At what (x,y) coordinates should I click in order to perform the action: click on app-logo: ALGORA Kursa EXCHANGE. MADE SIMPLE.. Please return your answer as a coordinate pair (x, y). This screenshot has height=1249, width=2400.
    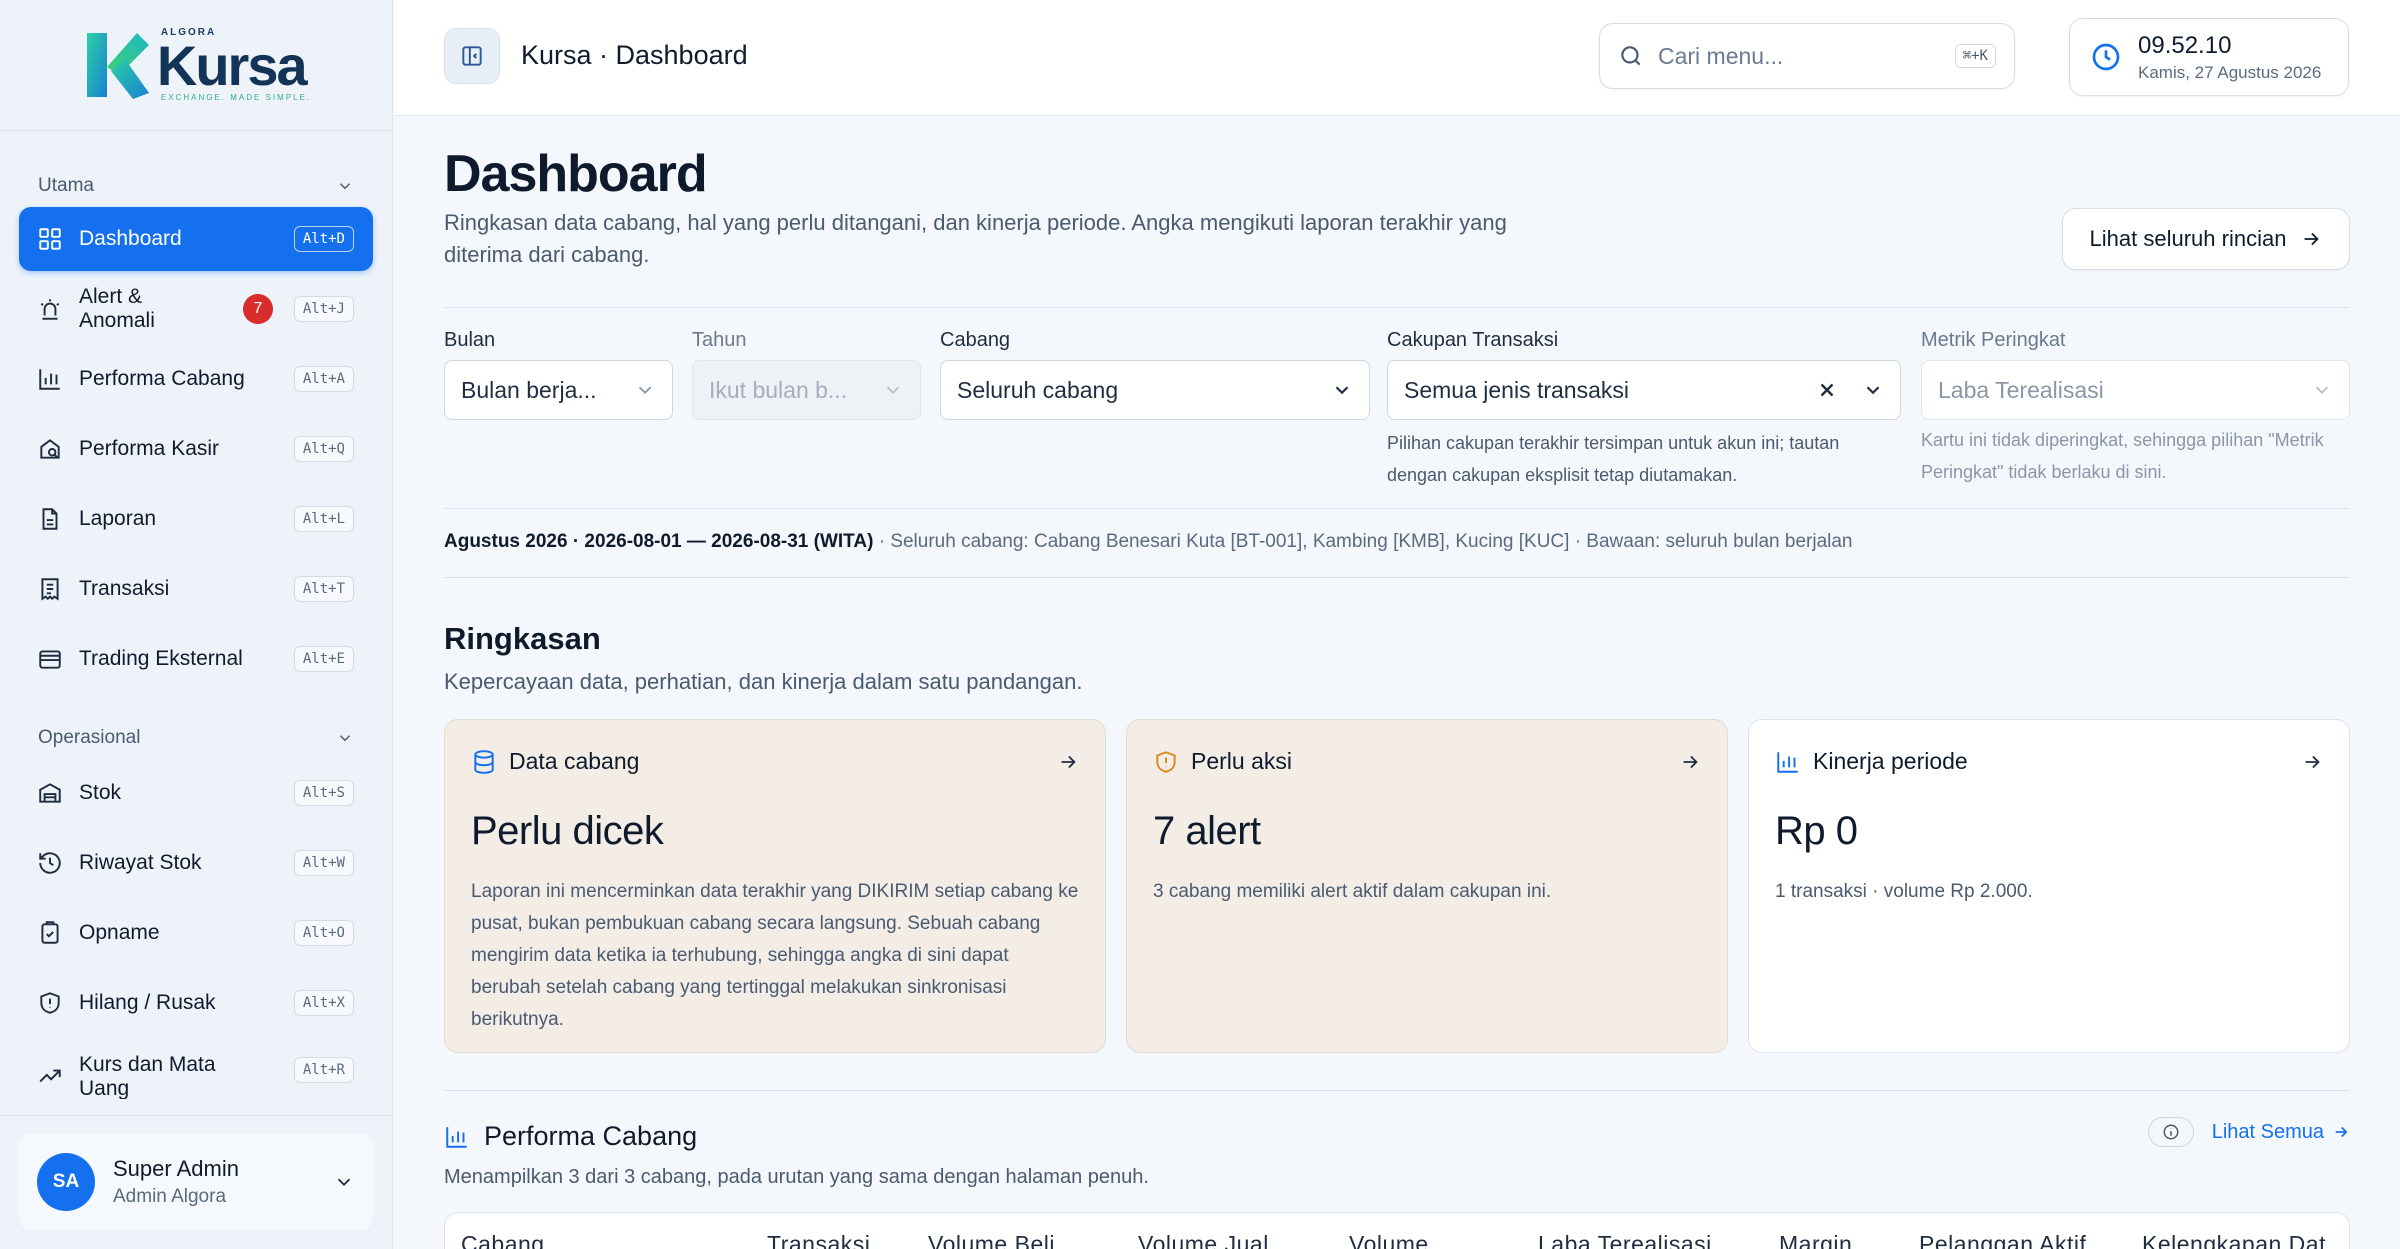
    Looking at the image, I should click on (196, 65).